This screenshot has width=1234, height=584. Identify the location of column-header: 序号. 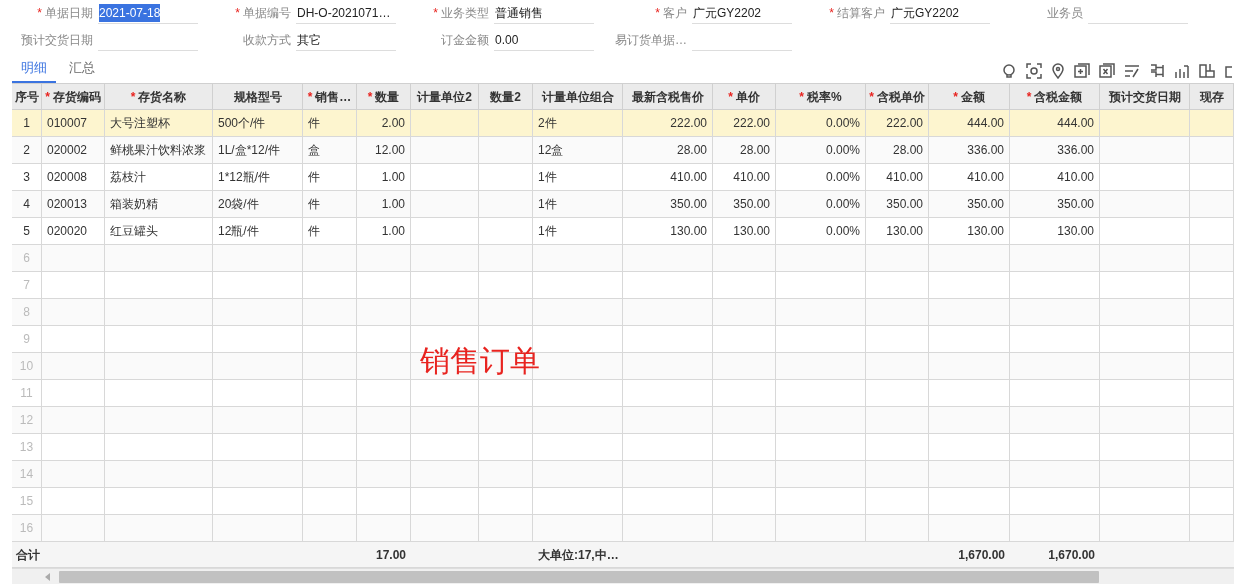
(27, 96).